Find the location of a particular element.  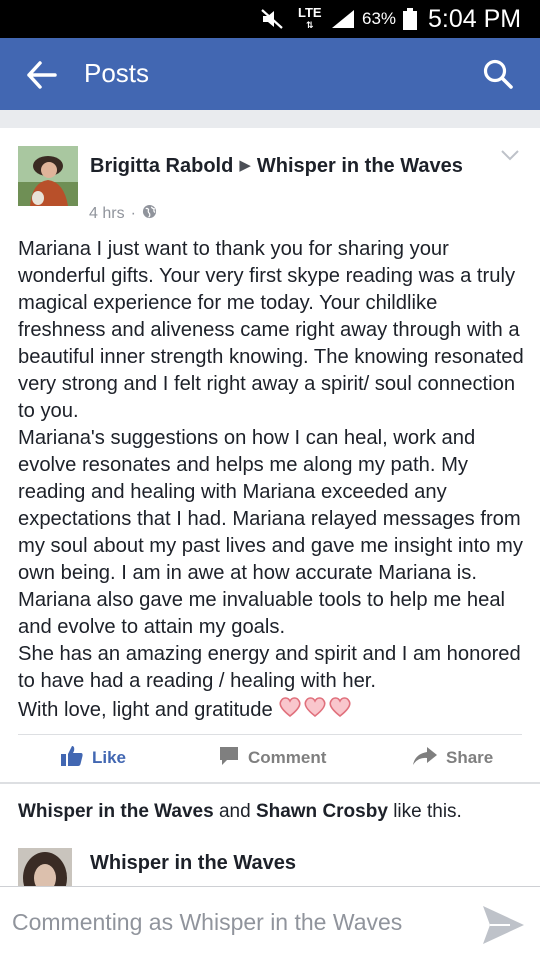

post-actions: Like Comment Share is located at coordinates (270, 758).